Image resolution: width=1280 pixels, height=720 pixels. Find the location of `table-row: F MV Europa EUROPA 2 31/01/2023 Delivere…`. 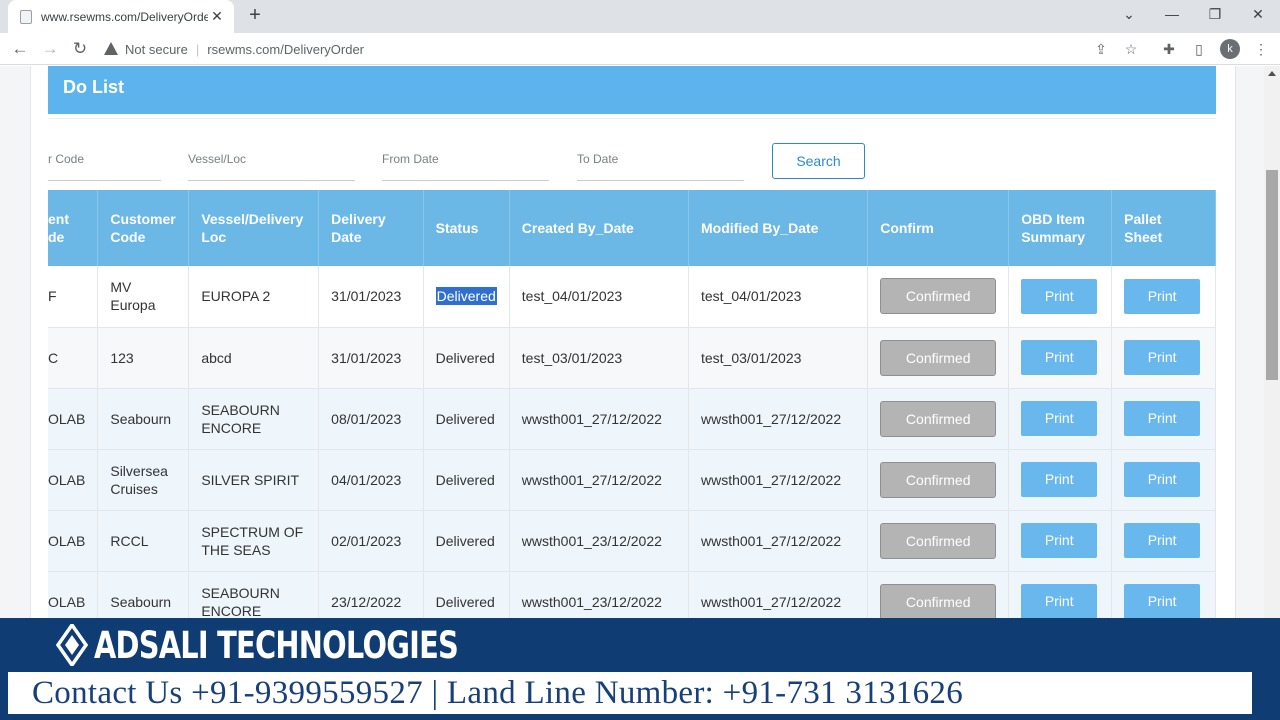

table-row: F MV Europa EUROPA 2 31/01/2023 Delivere… is located at coordinates (632, 297).